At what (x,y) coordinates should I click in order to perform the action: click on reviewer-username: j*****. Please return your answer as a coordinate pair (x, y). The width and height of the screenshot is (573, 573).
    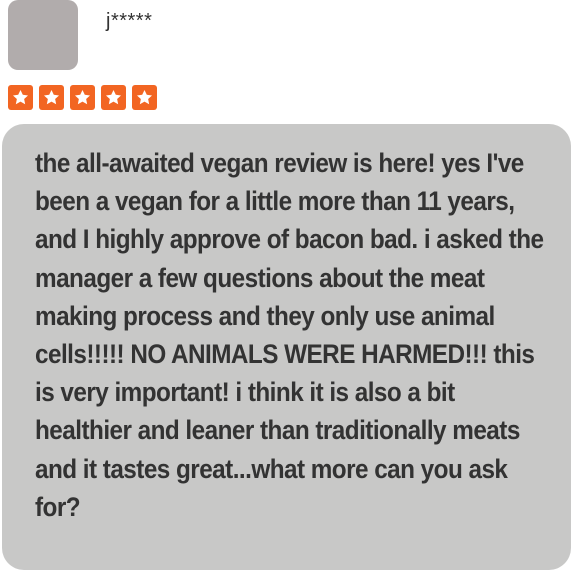
    Looking at the image, I should click on (129, 21).